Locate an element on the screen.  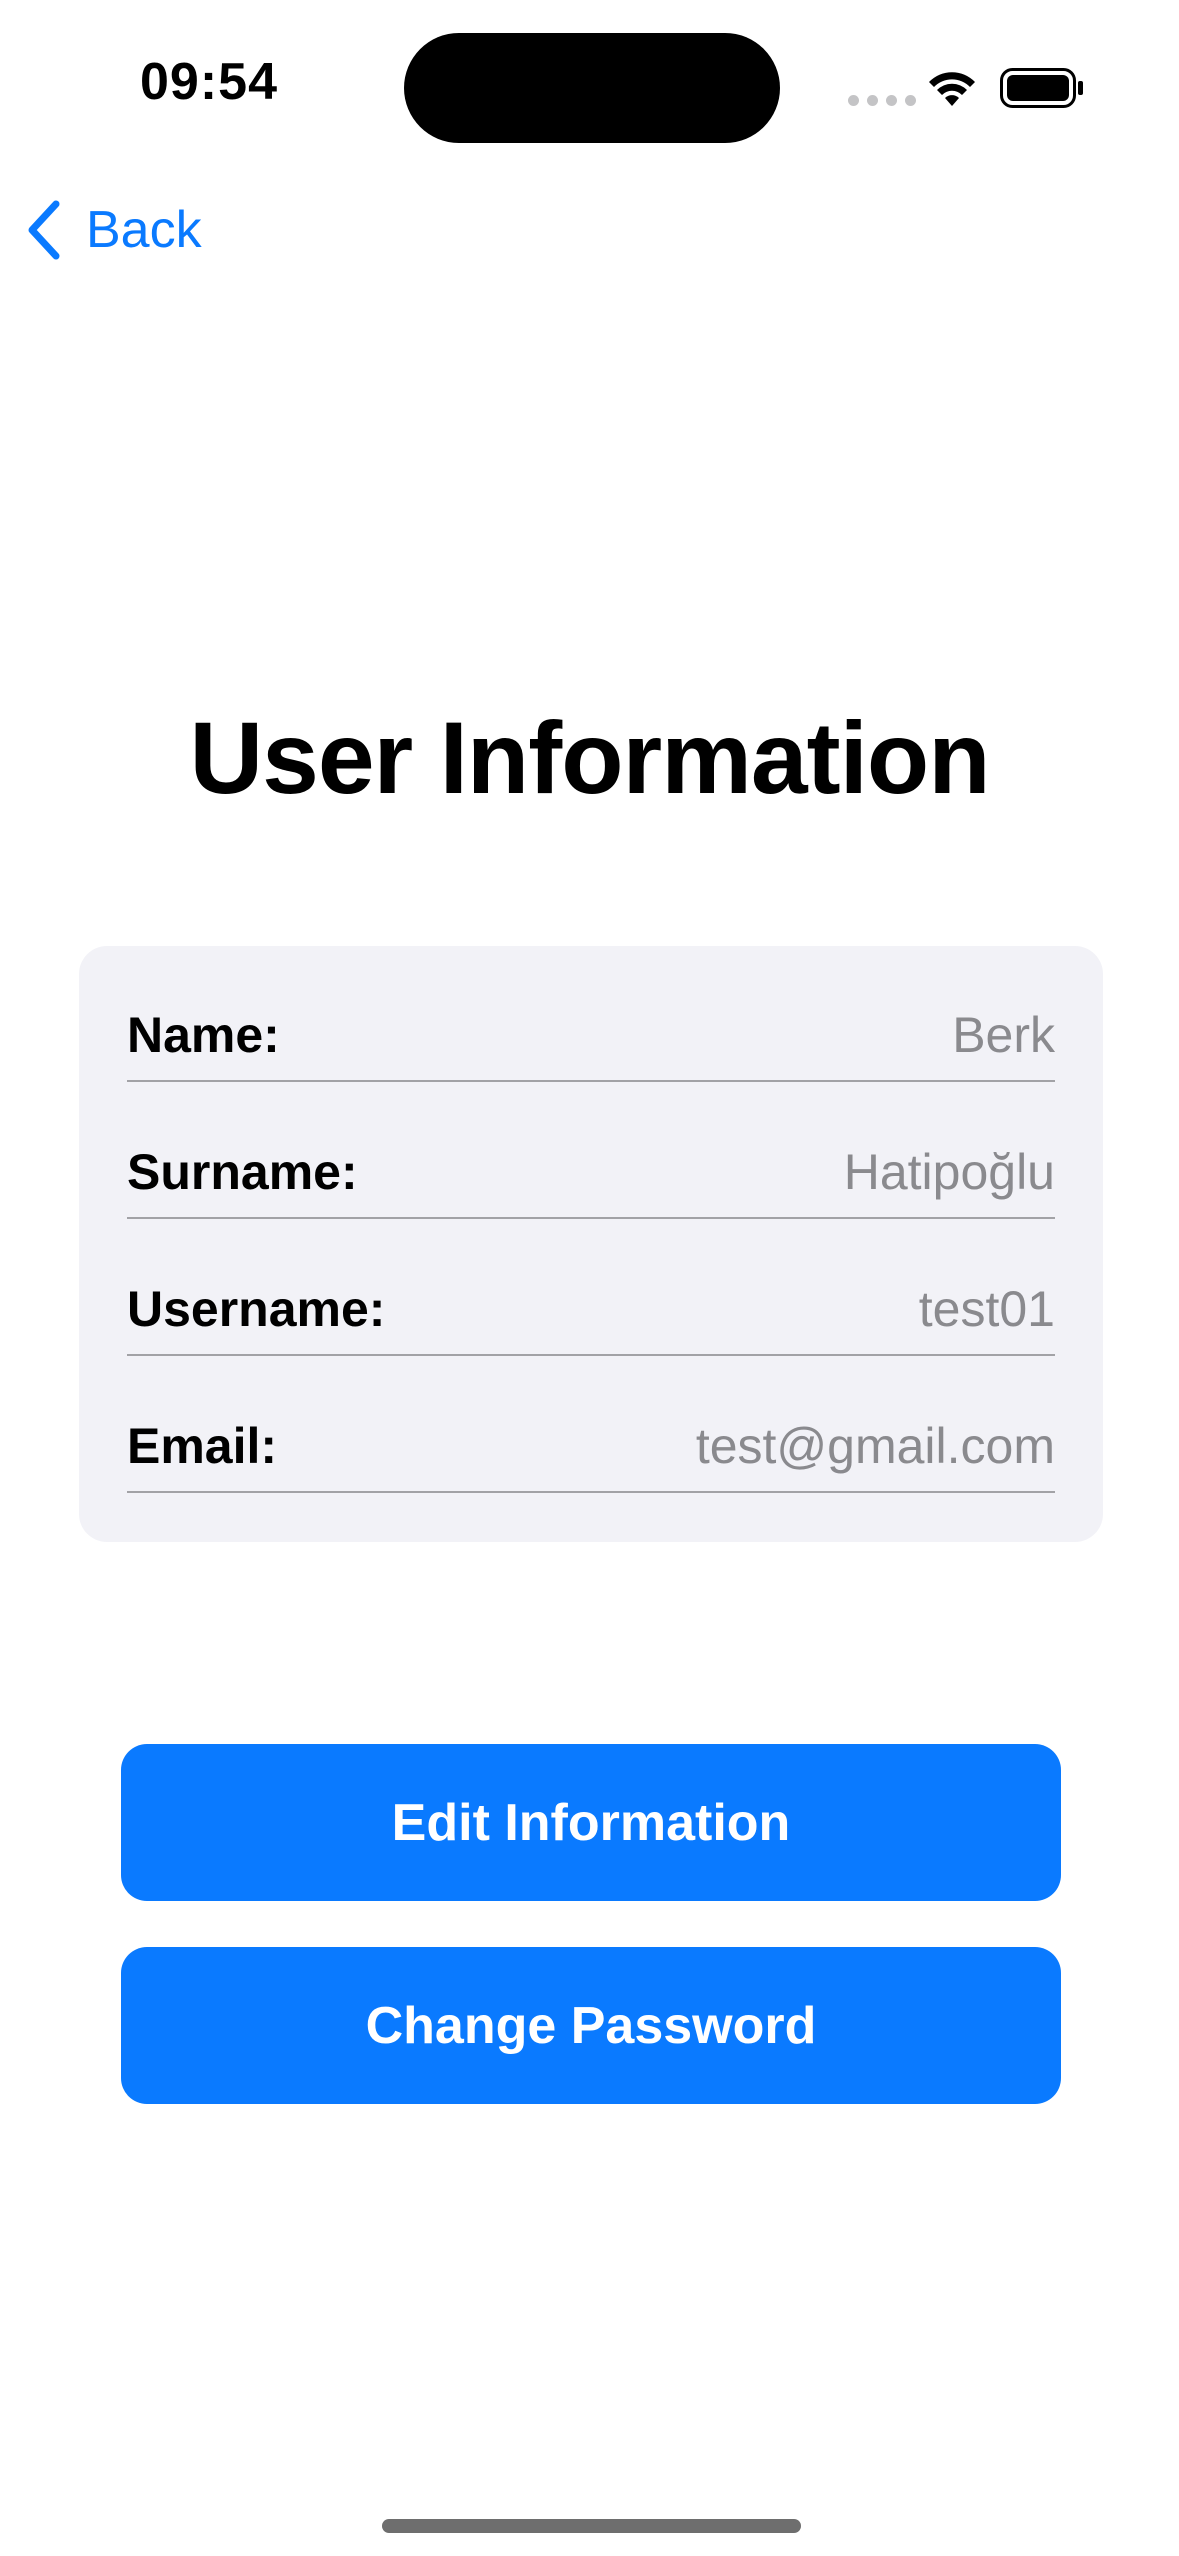
chevron-left-icon is located at coordinates (44, 230).